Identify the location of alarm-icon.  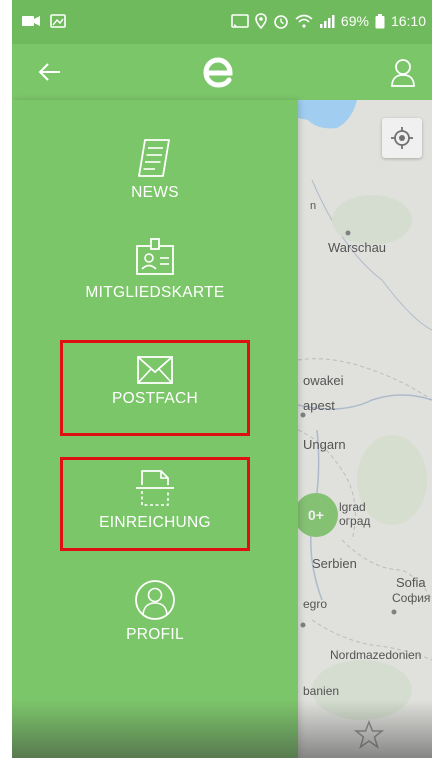
(281, 22).